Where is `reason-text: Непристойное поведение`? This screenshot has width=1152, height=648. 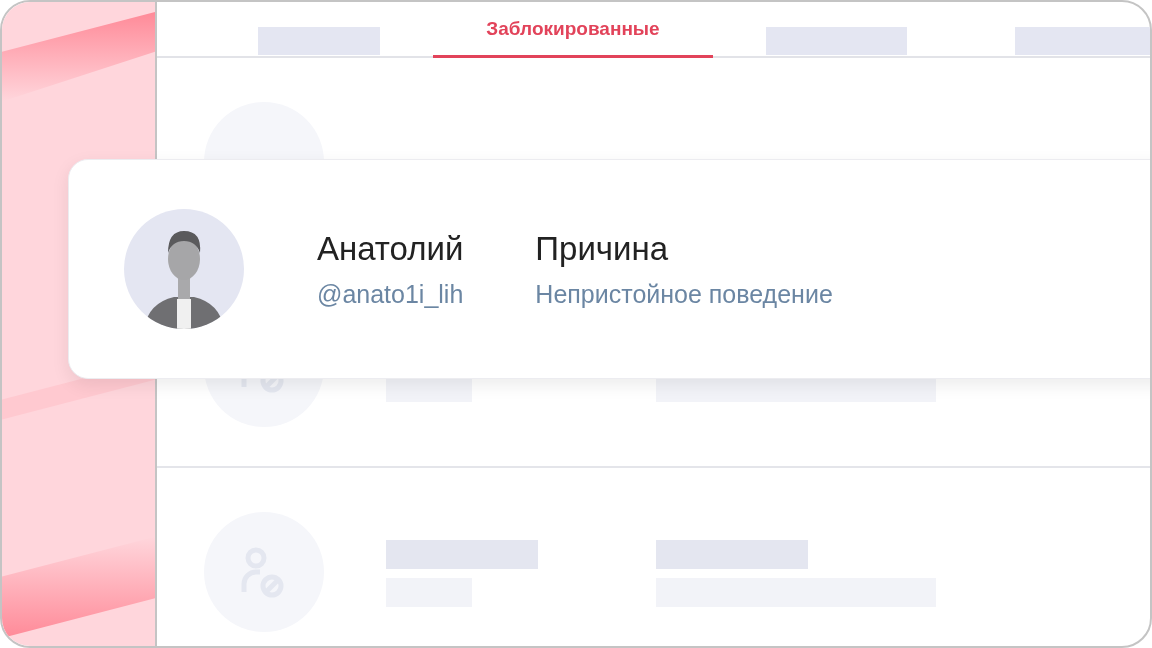
reason-text: Непристойное поведение is located at coordinates (684, 294).